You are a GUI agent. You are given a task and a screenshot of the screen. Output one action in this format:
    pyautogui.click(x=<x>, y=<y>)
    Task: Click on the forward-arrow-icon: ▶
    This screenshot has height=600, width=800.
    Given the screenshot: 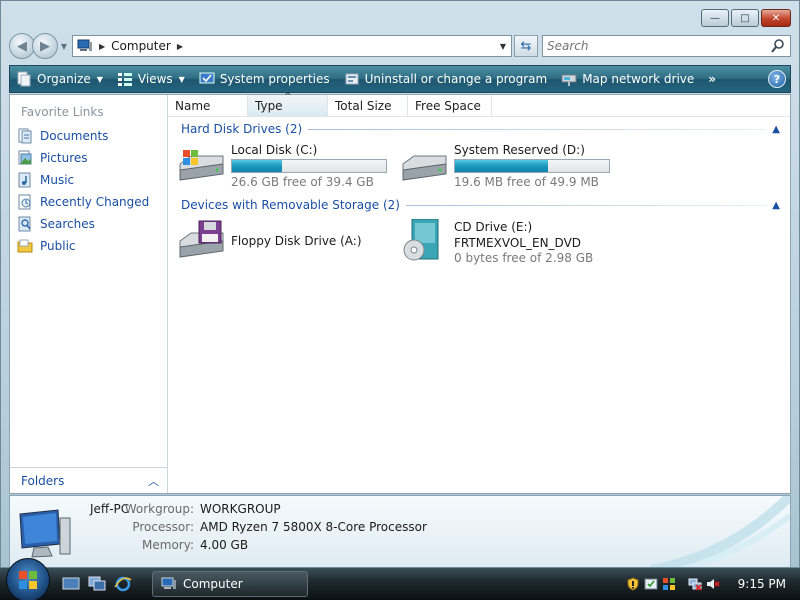 What is the action you would take?
    pyautogui.click(x=45, y=46)
    